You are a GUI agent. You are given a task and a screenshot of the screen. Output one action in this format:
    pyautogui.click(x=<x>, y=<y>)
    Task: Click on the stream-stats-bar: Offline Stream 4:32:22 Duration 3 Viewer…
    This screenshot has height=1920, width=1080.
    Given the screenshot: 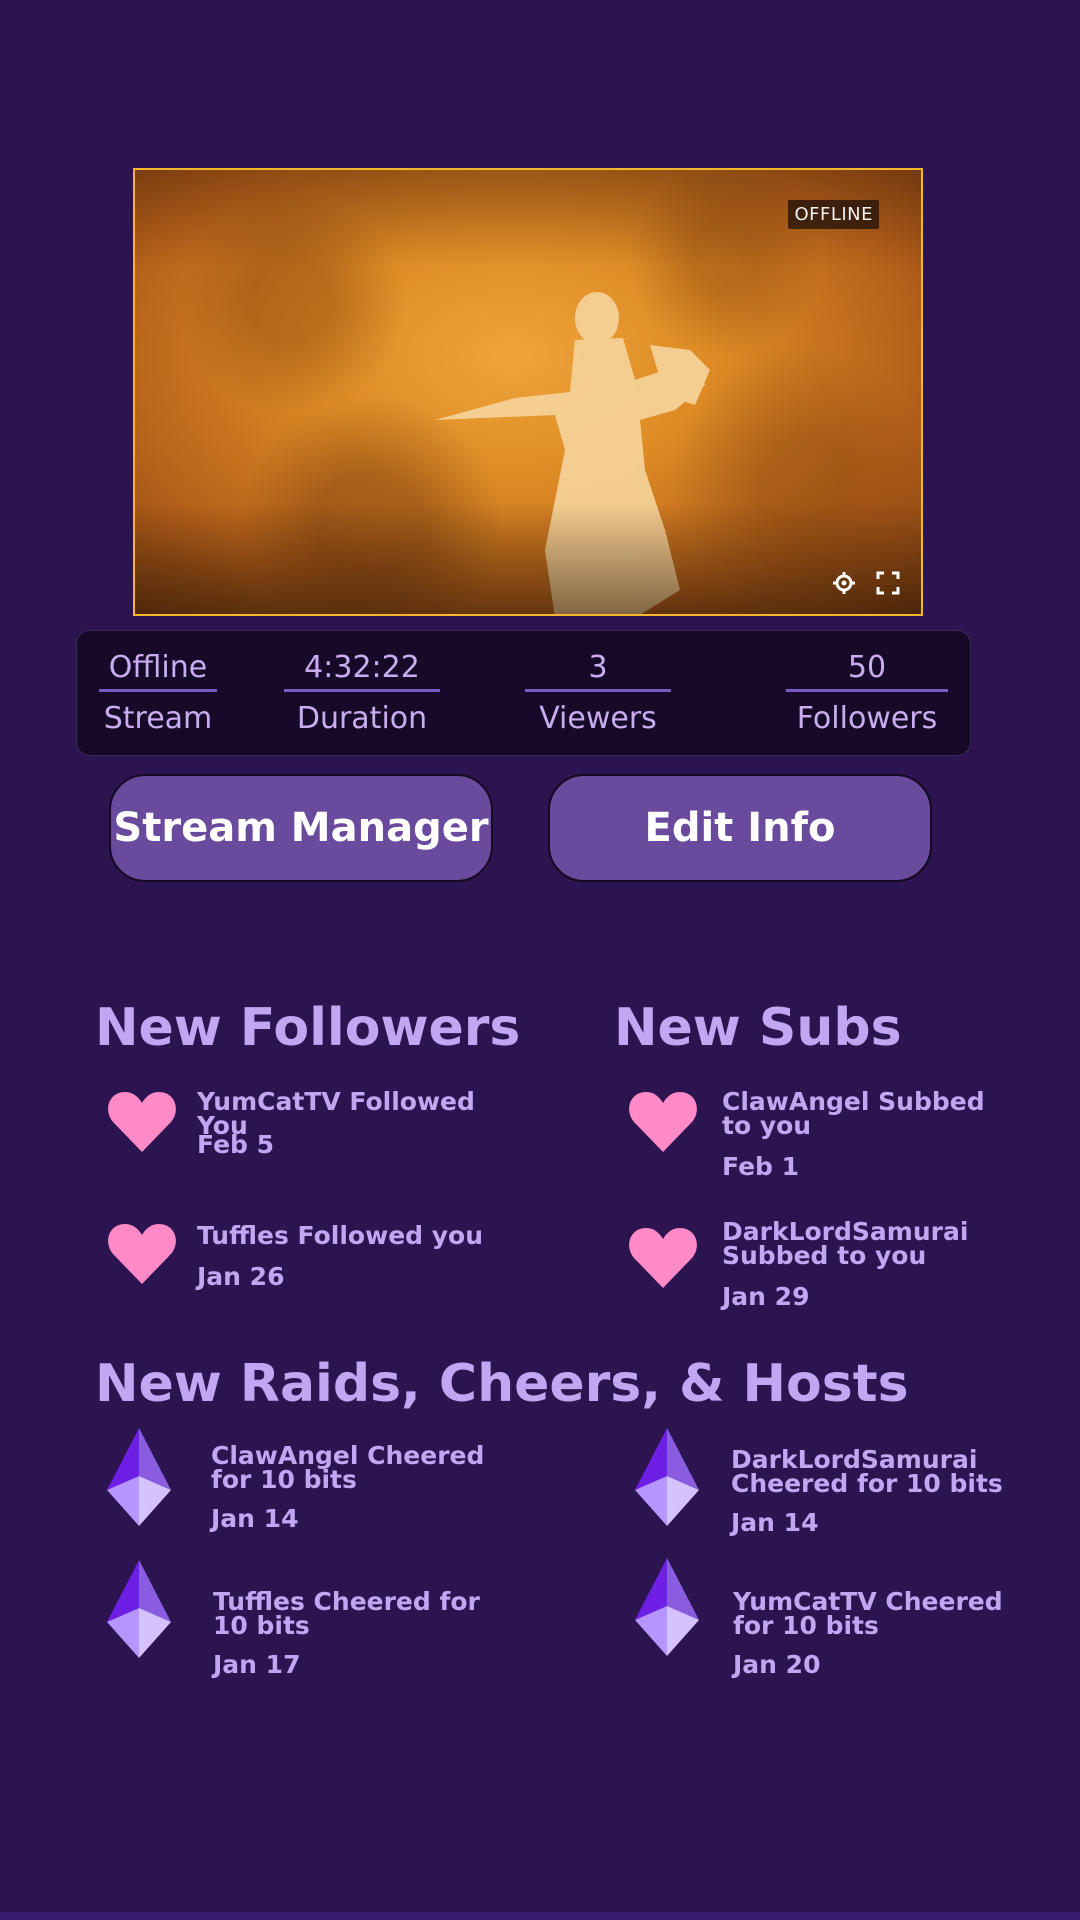 What is the action you would take?
    pyautogui.click(x=523, y=693)
    